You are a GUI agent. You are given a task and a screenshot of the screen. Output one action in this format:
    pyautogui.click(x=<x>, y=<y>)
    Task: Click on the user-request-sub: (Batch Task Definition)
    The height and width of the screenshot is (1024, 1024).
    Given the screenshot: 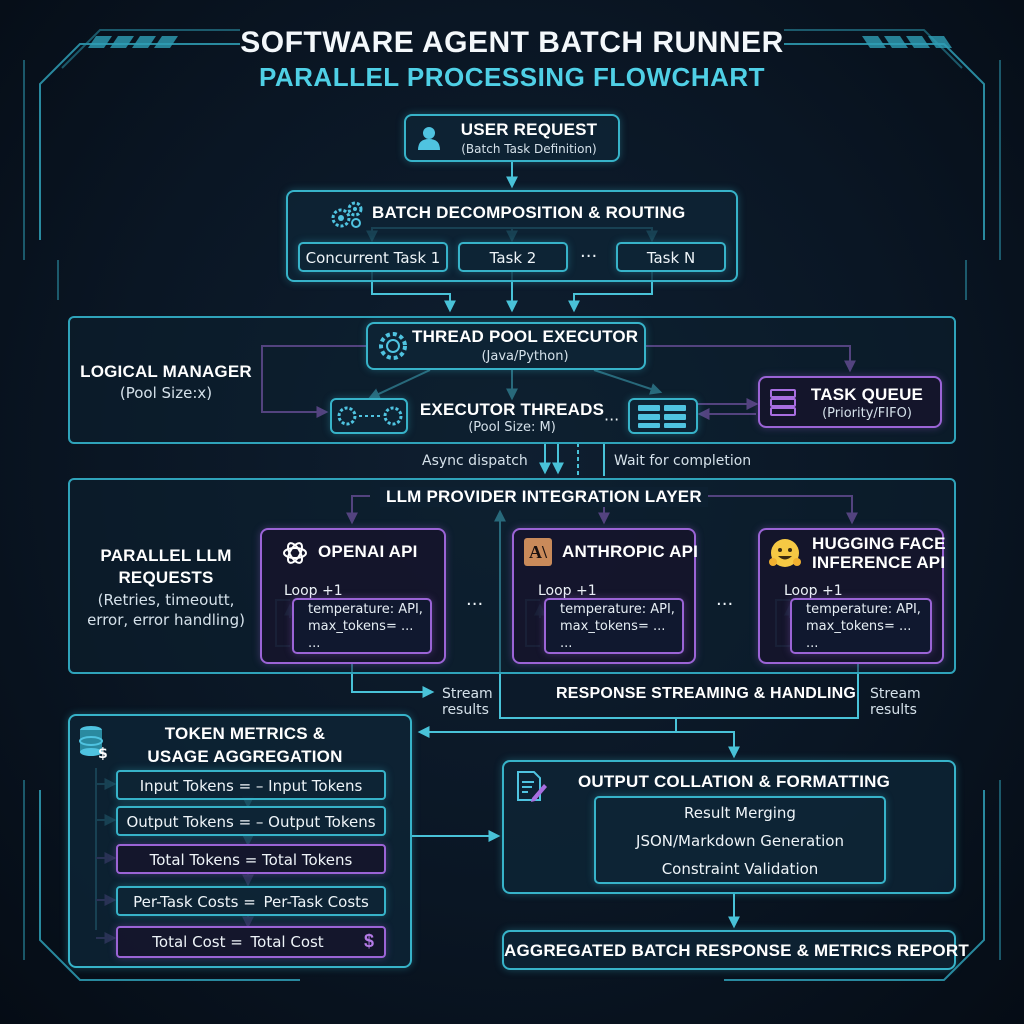 What is the action you would take?
    pyautogui.click(x=529, y=149)
    